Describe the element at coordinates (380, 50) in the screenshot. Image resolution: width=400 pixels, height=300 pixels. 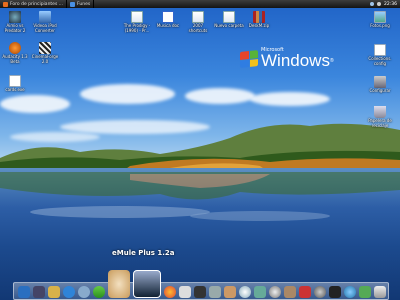
I see `settings-file-icon` at that location.